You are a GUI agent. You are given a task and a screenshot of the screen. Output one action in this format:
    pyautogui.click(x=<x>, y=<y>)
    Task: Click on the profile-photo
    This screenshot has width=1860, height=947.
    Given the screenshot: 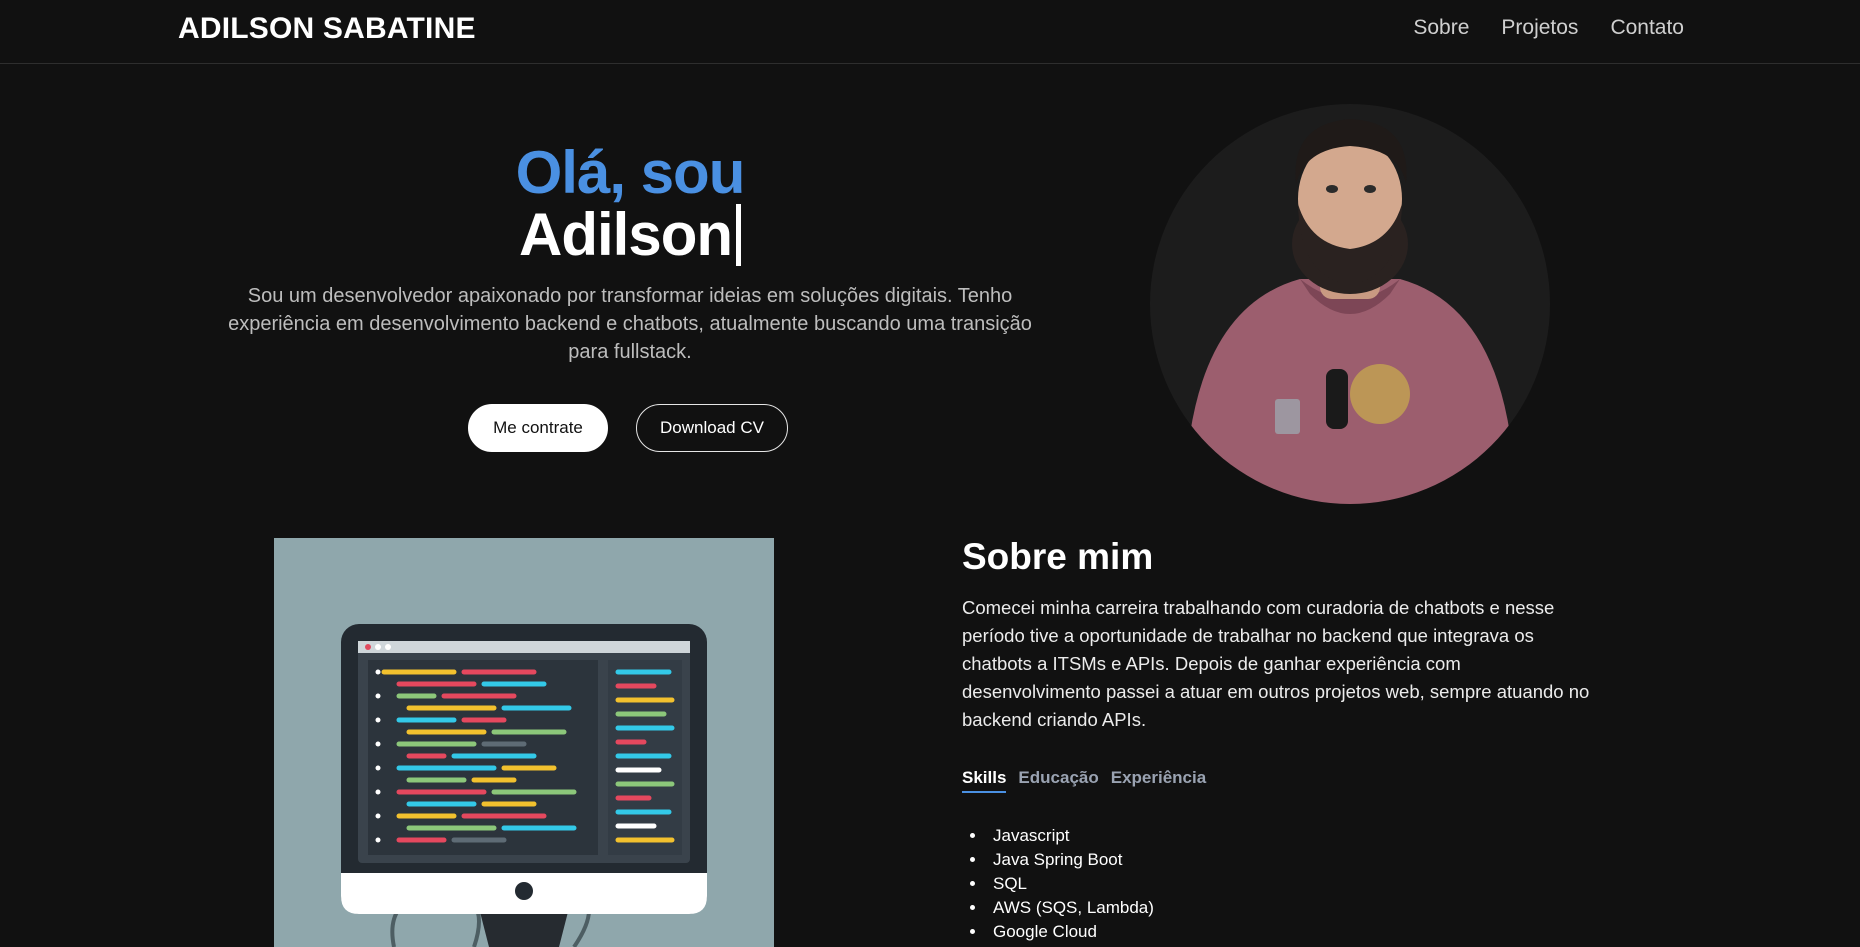 What is the action you would take?
    pyautogui.click(x=1350, y=304)
    